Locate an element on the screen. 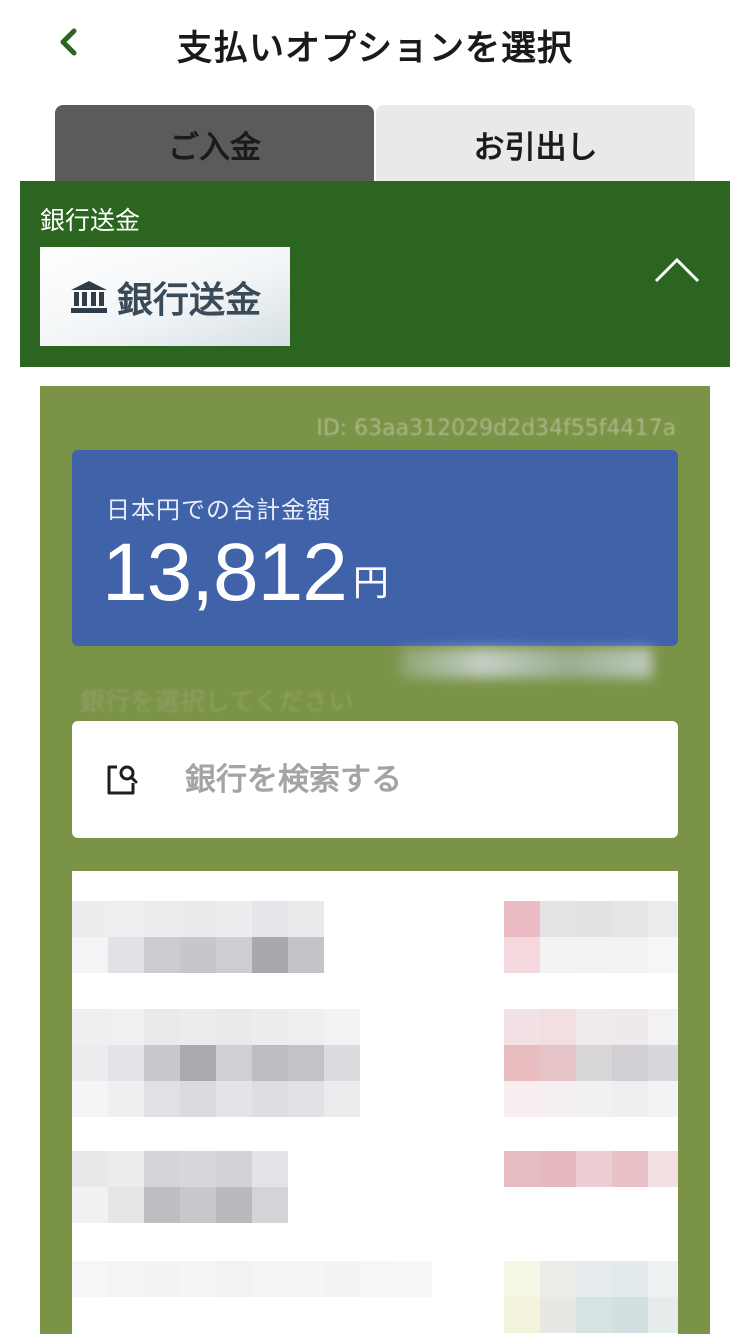  search-building-icon is located at coordinates (122, 779).